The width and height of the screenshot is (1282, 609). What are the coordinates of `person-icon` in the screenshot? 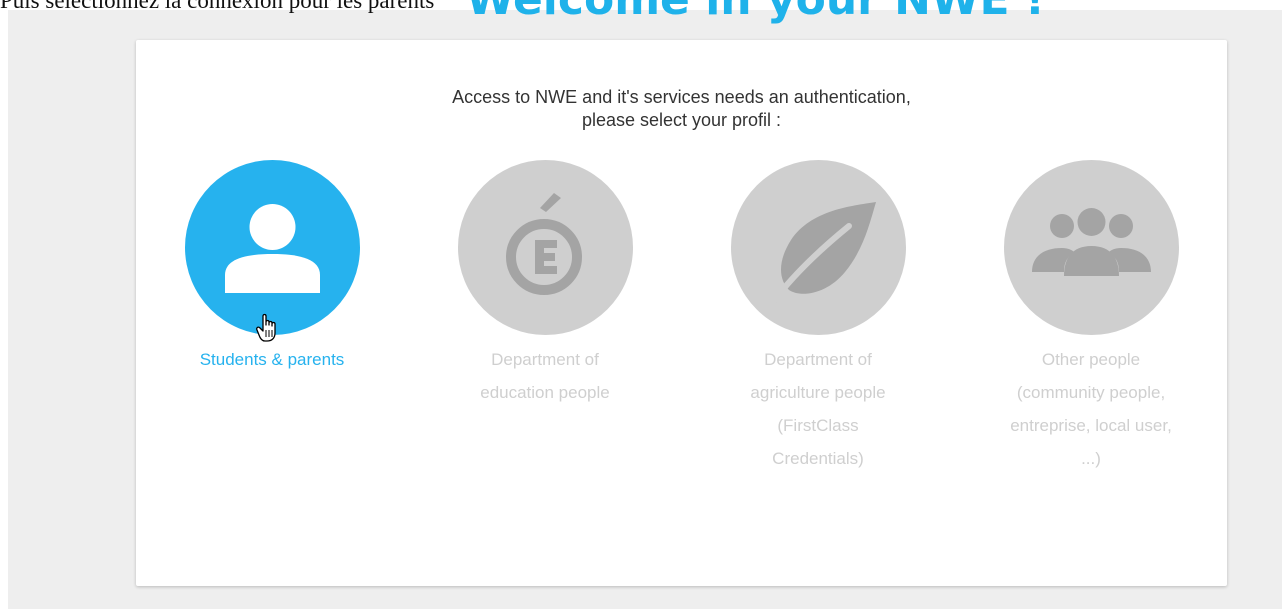 It's located at (272, 248).